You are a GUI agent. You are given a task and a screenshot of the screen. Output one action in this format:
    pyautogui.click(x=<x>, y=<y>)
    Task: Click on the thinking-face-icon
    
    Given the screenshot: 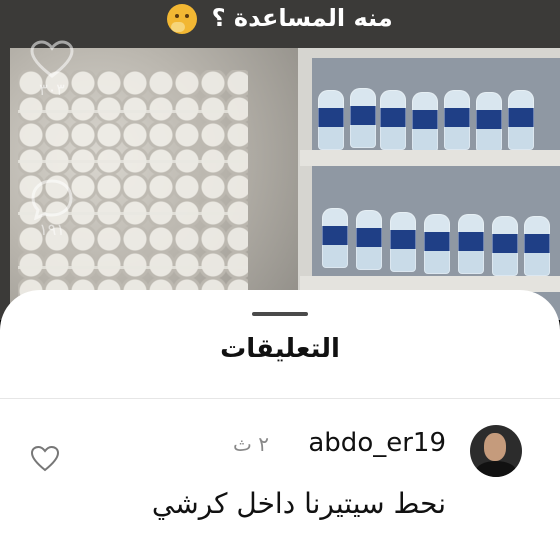 What is the action you would take?
    pyautogui.click(x=182, y=19)
    